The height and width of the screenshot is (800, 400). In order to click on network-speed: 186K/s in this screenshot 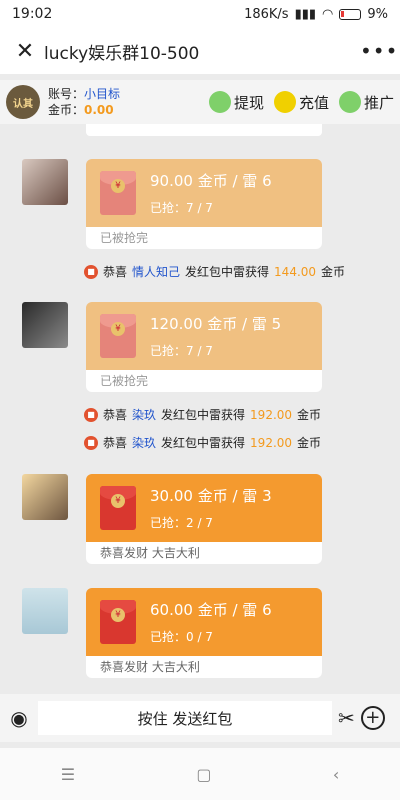, I will do `click(266, 14)`.